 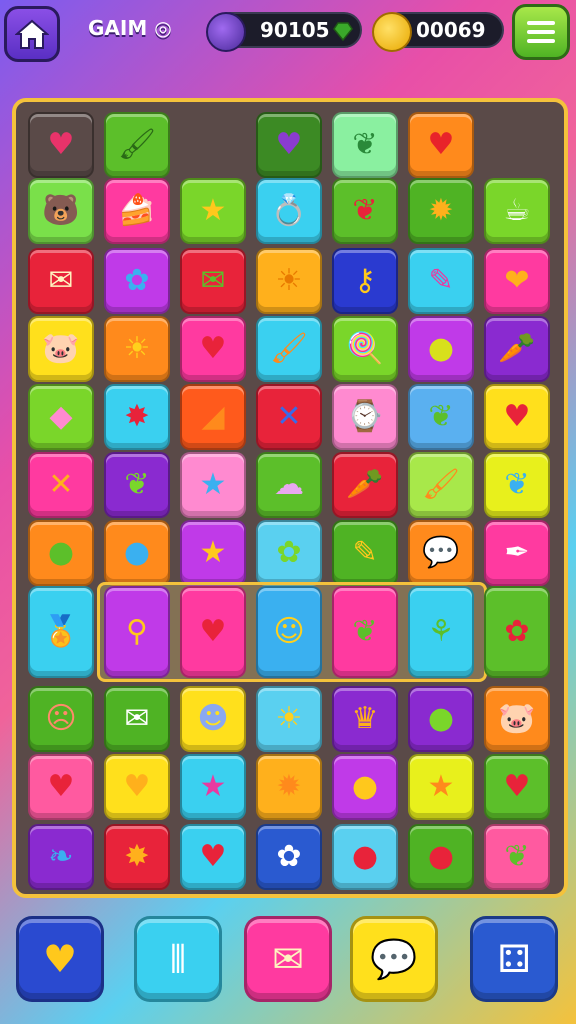 What do you see at coordinates (441, 553) in the screenshot?
I see `tile-speech: 💬` at bounding box center [441, 553].